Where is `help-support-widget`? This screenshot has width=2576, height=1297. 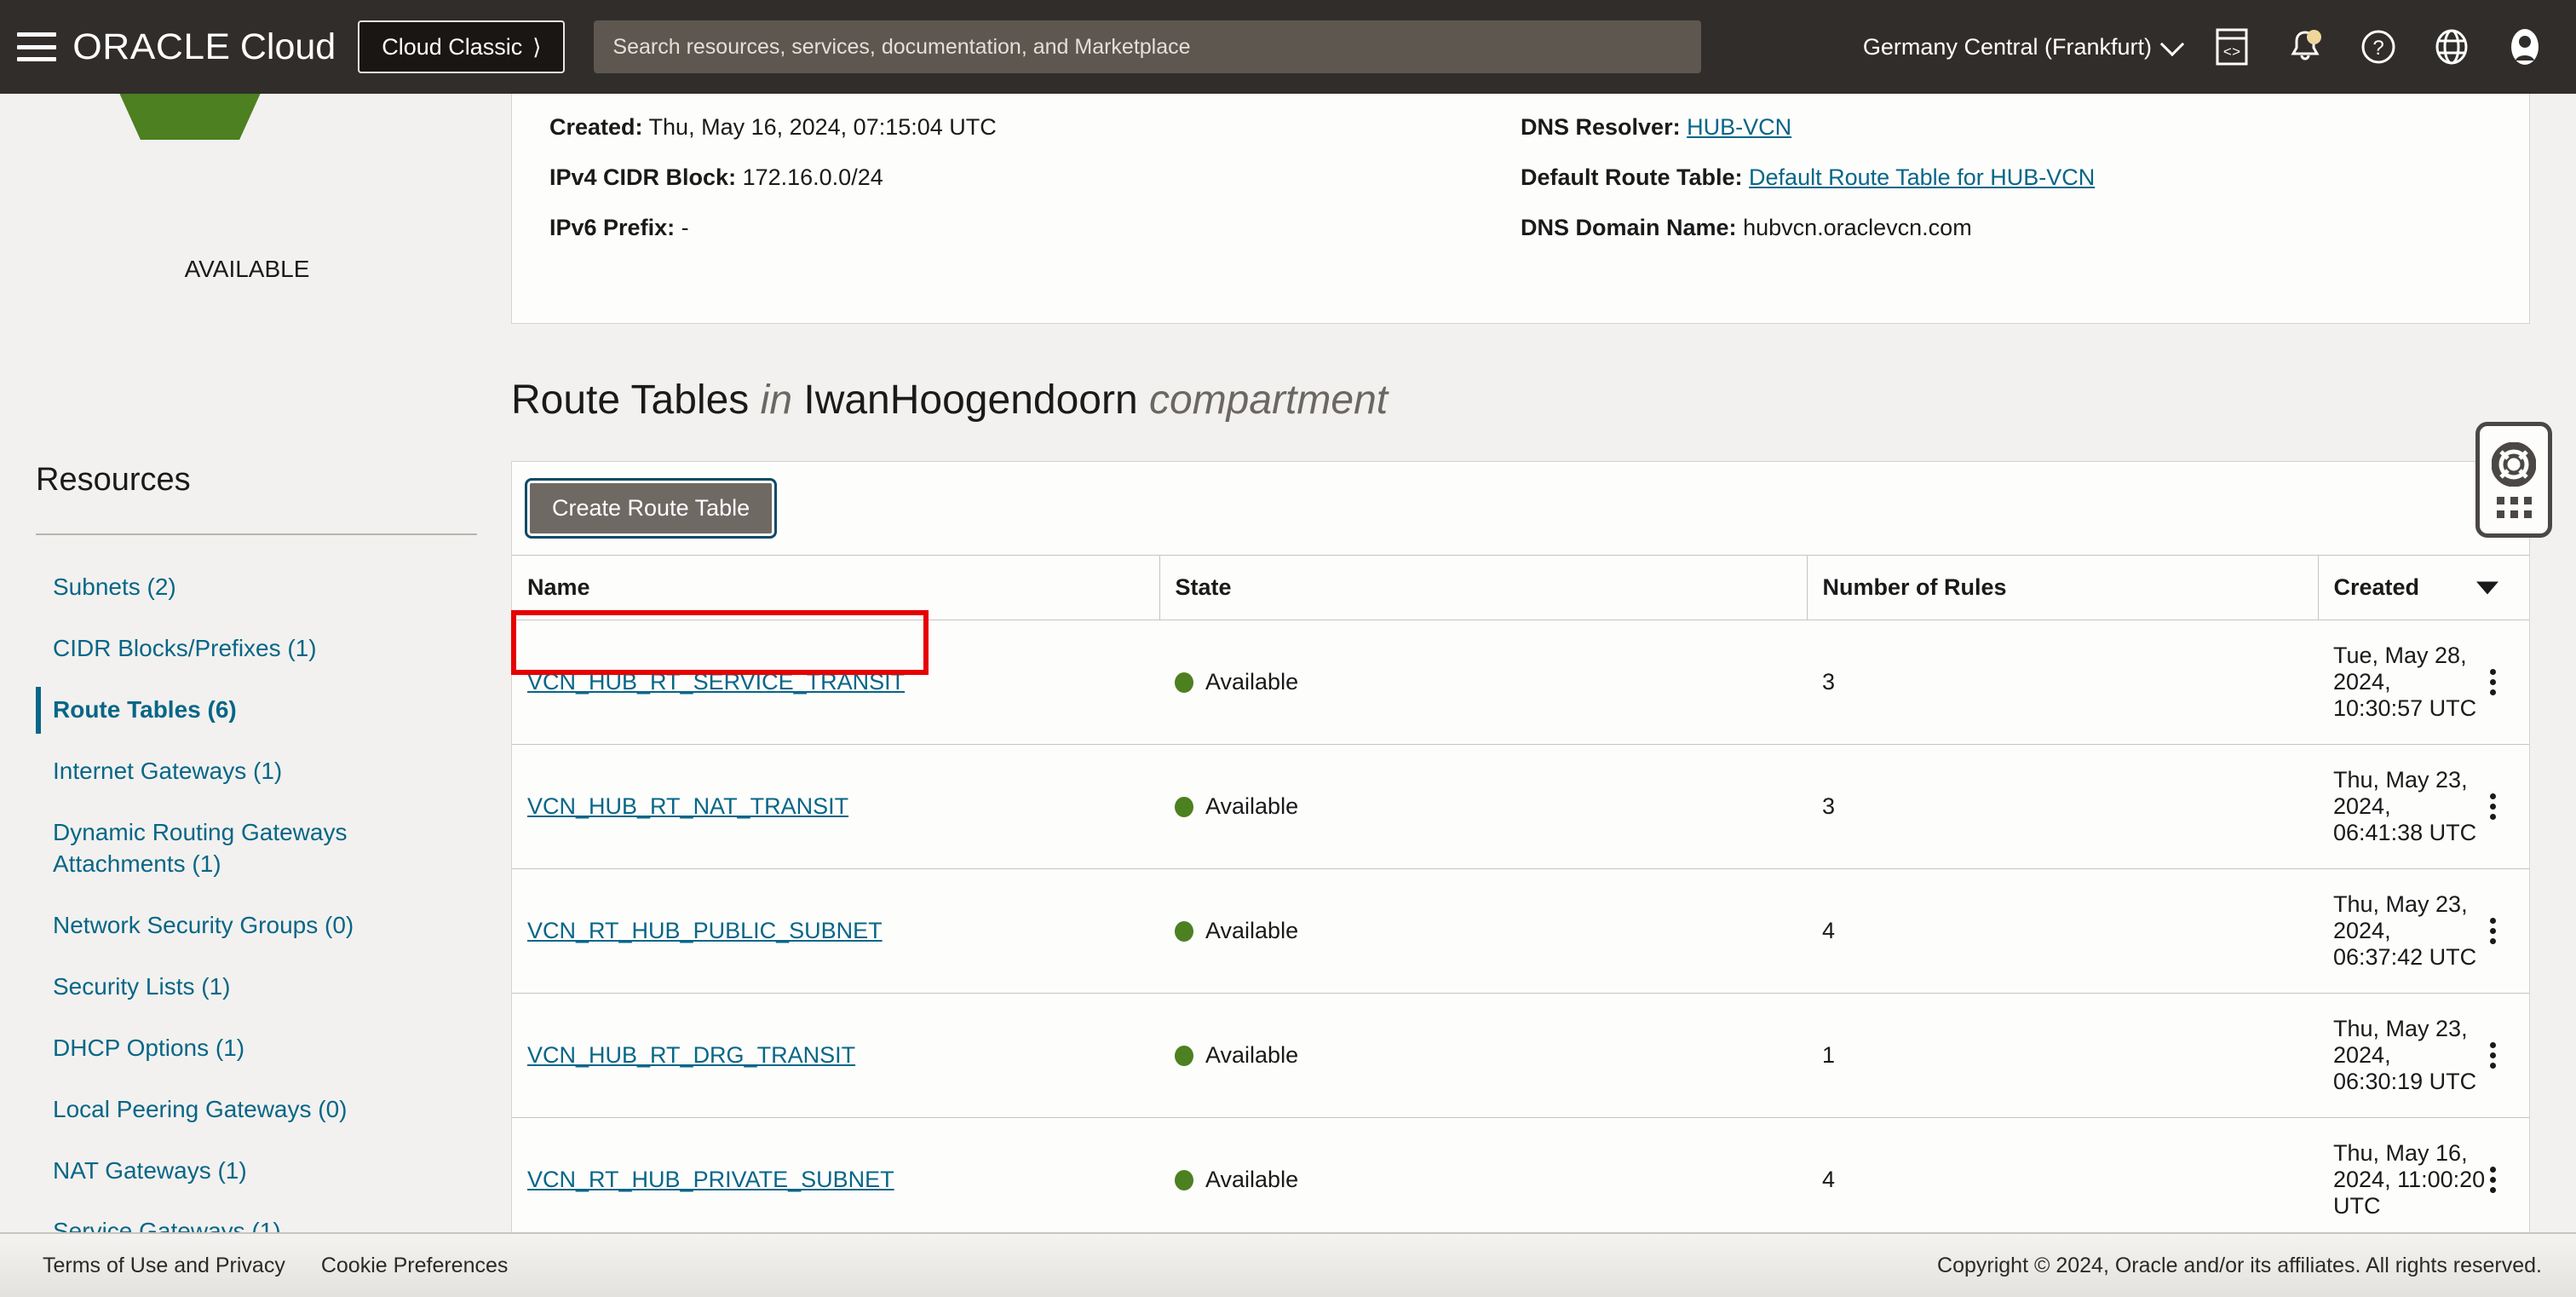
help-support-widget is located at coordinates (2514, 480).